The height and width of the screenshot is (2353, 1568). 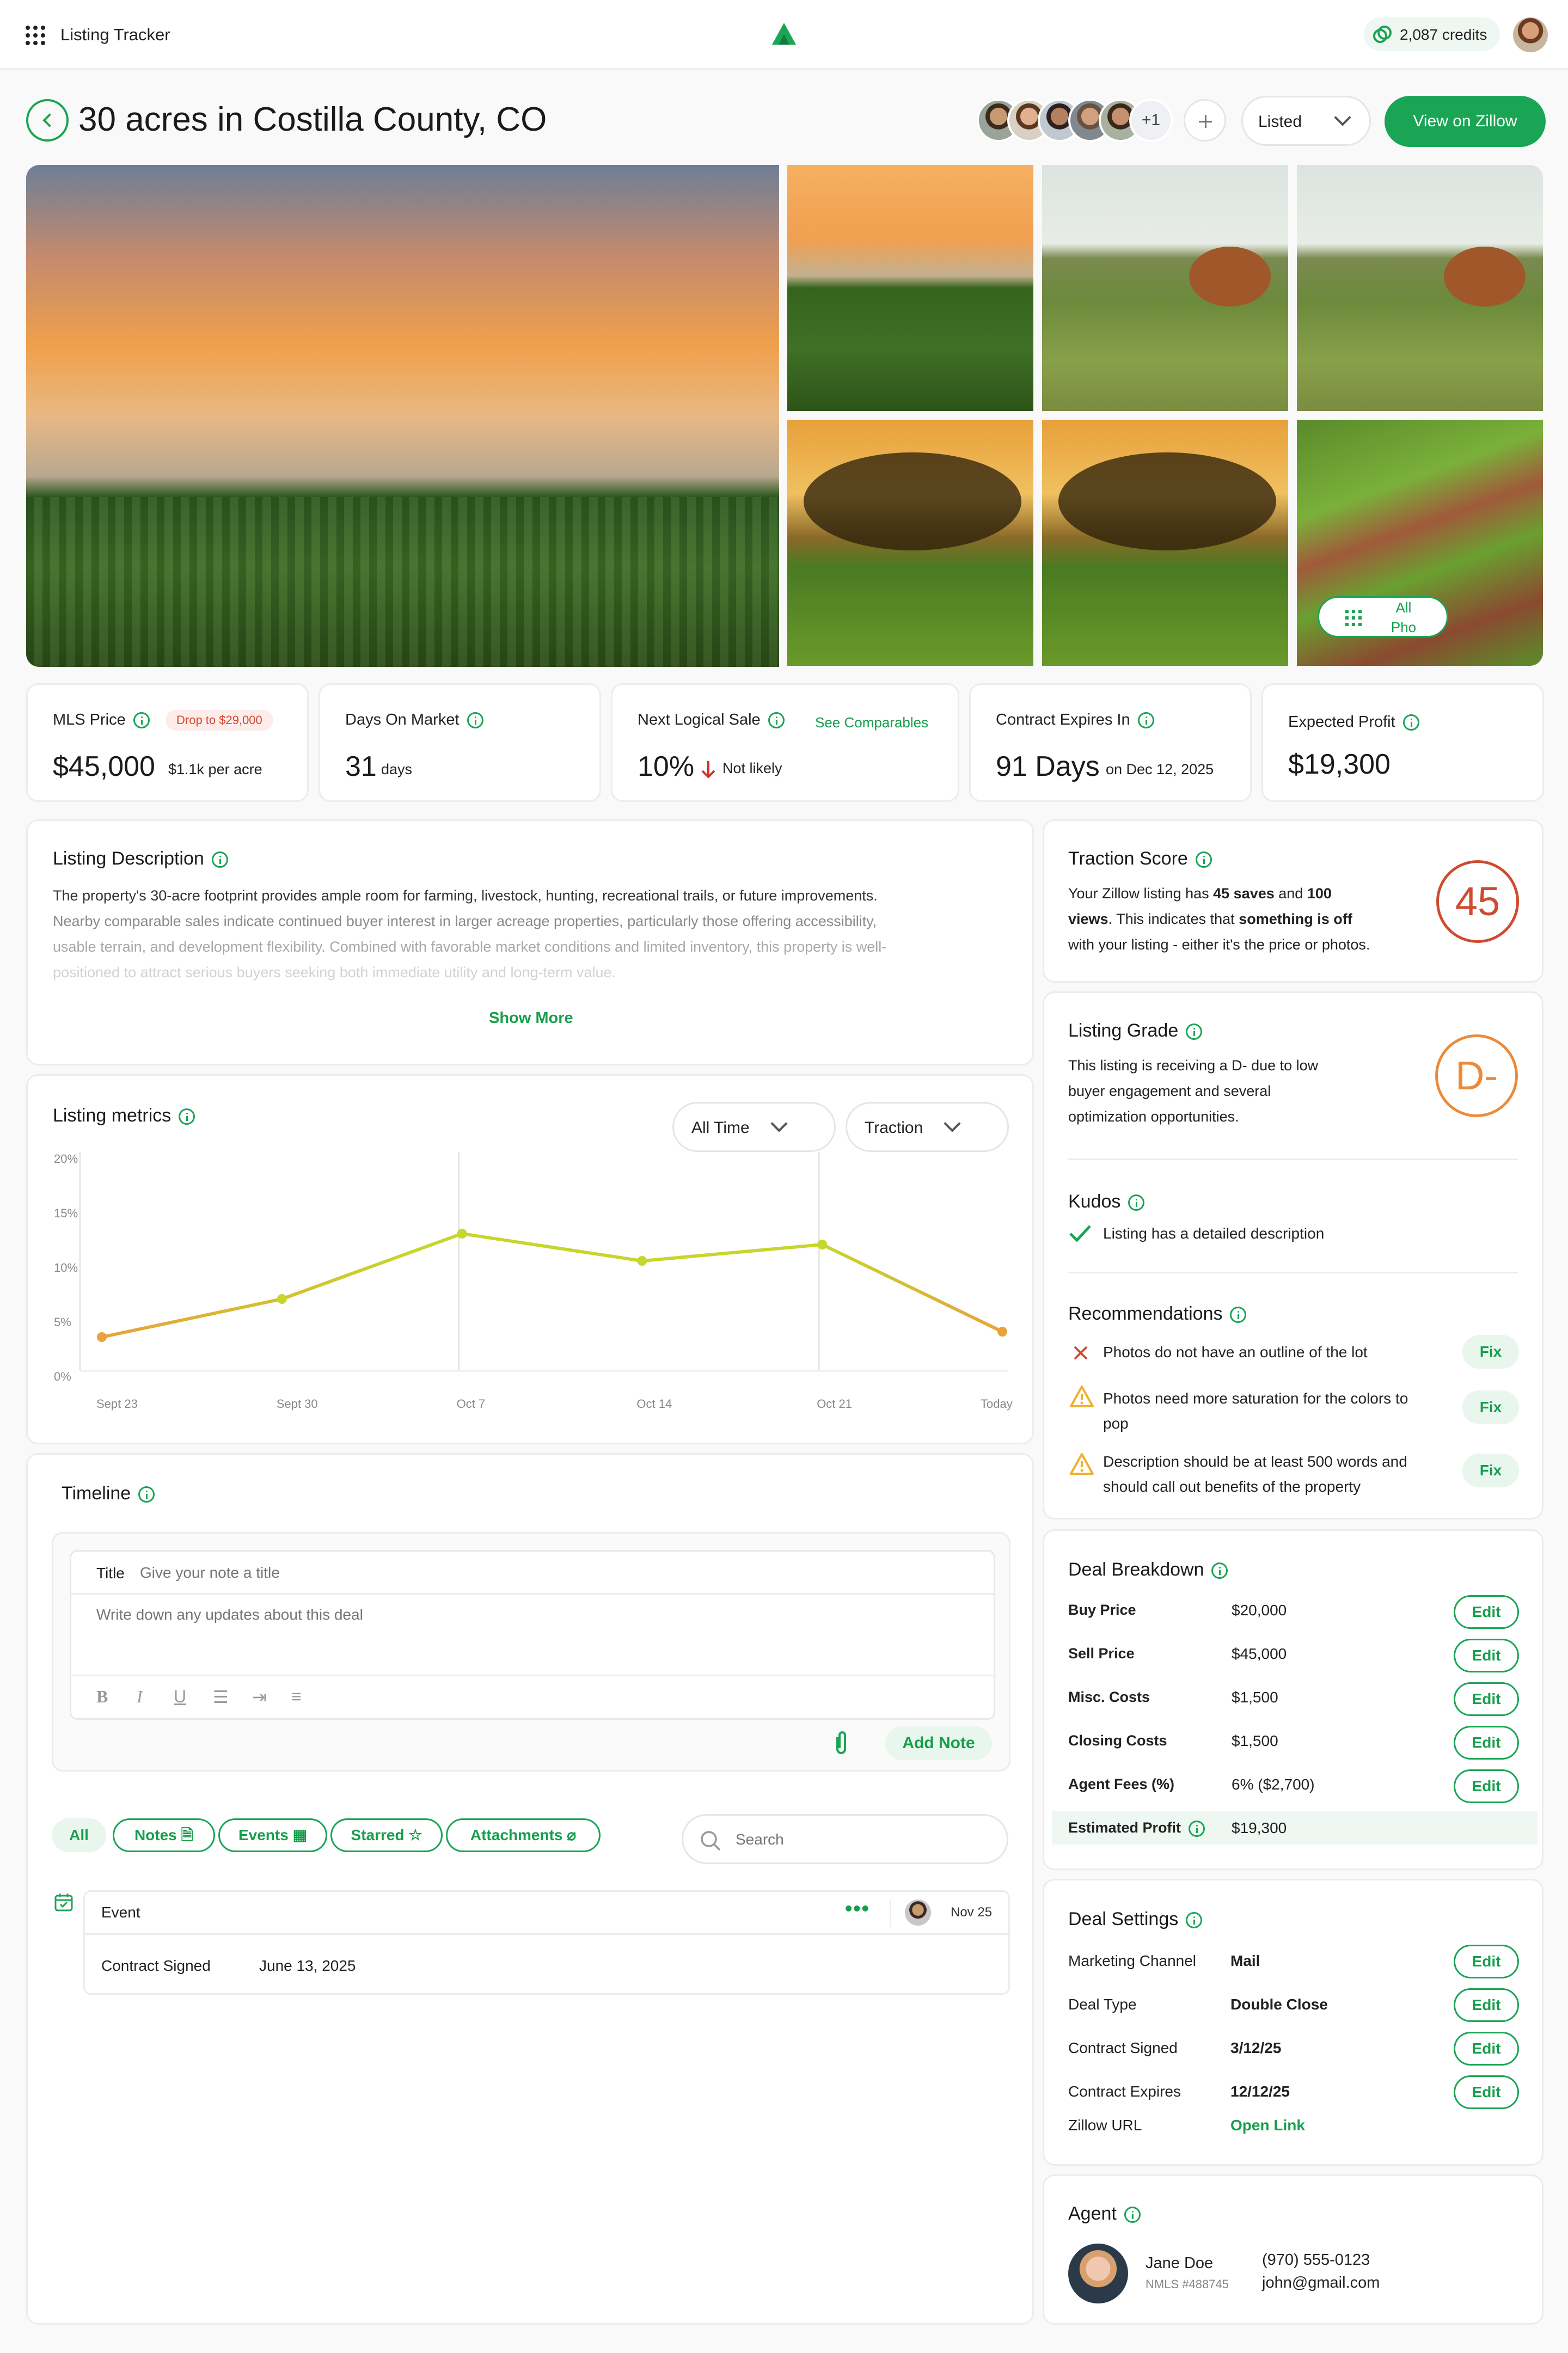 What do you see at coordinates (1169, 1091) in the screenshot?
I see `grade-text-line: buyer engagement and several` at bounding box center [1169, 1091].